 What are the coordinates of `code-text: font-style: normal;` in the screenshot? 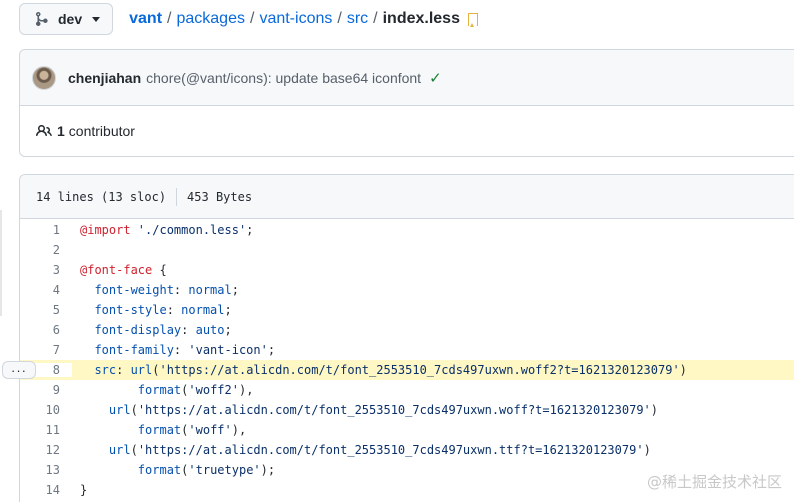 It's located at (156, 310).